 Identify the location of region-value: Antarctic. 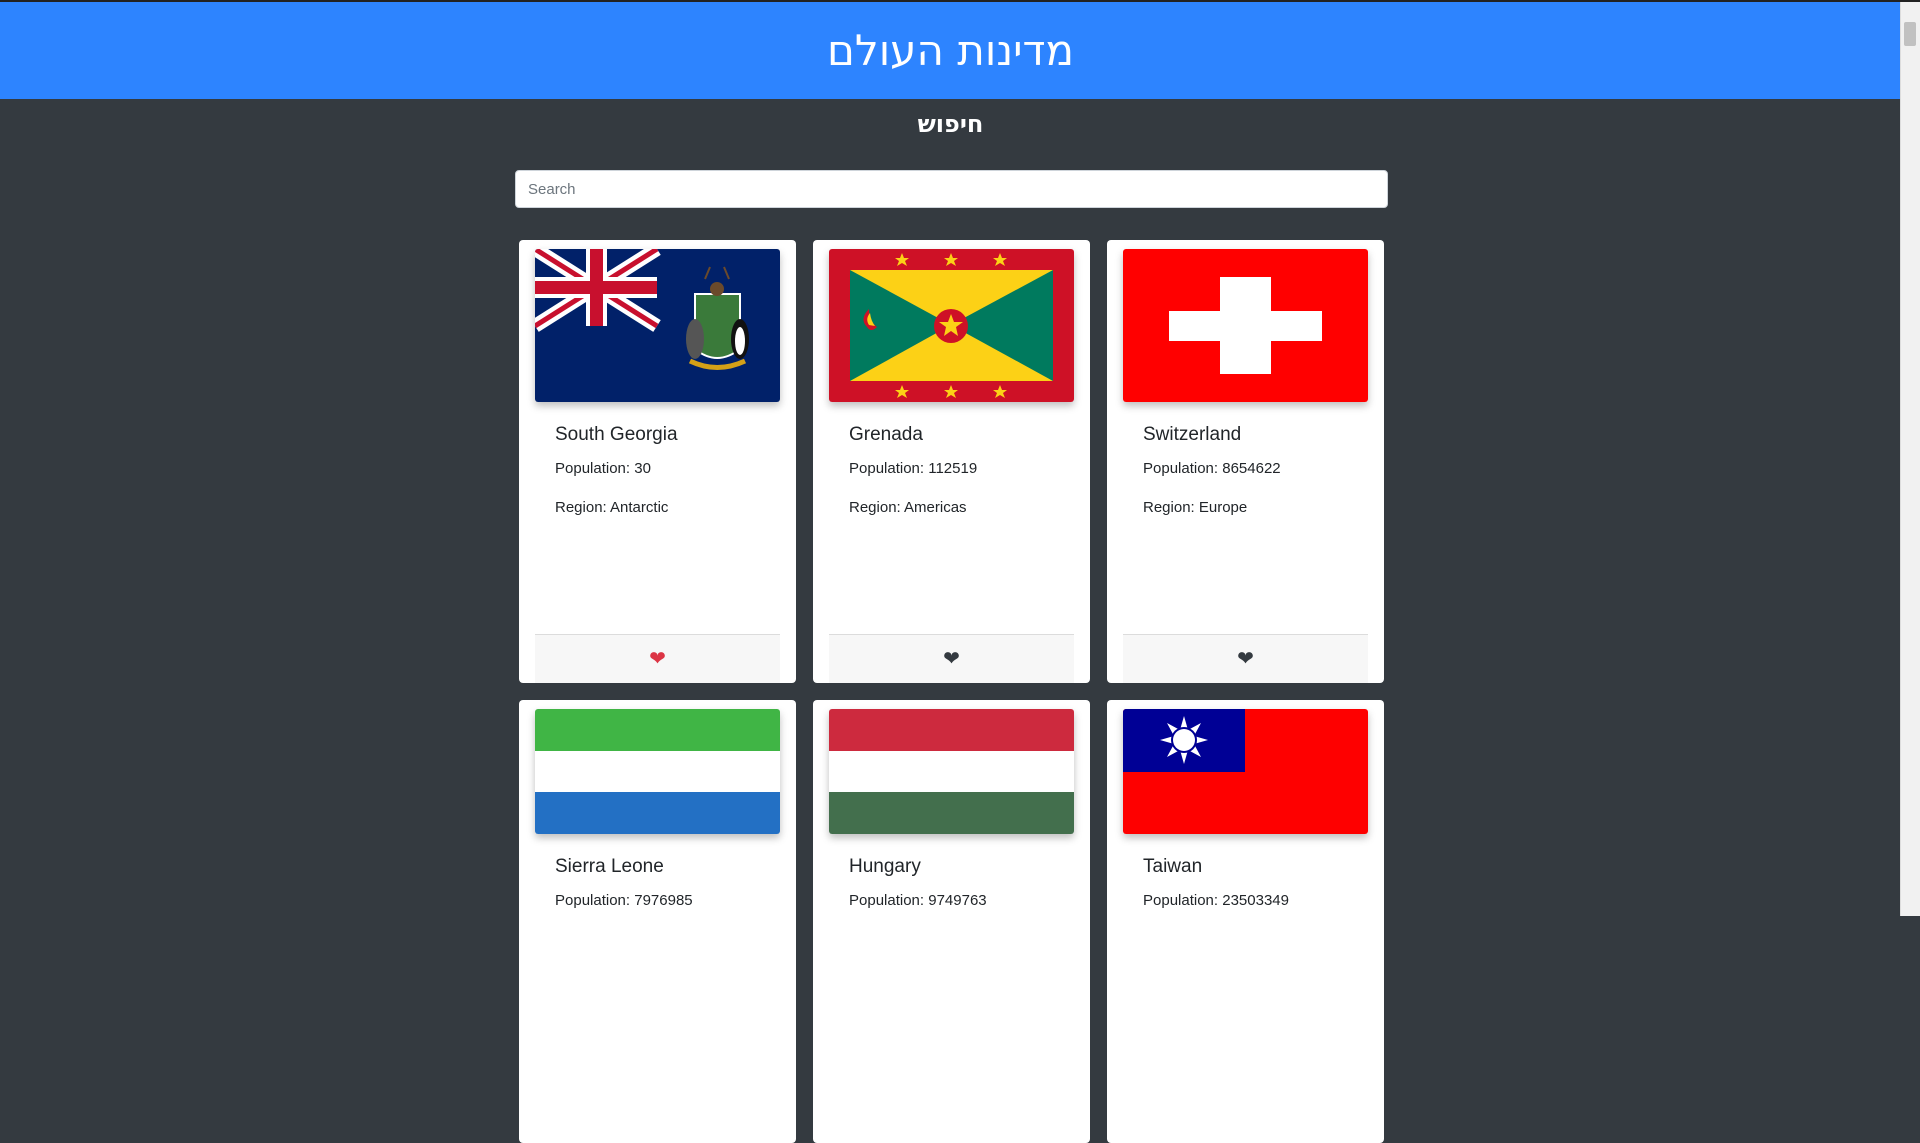
(639, 507).